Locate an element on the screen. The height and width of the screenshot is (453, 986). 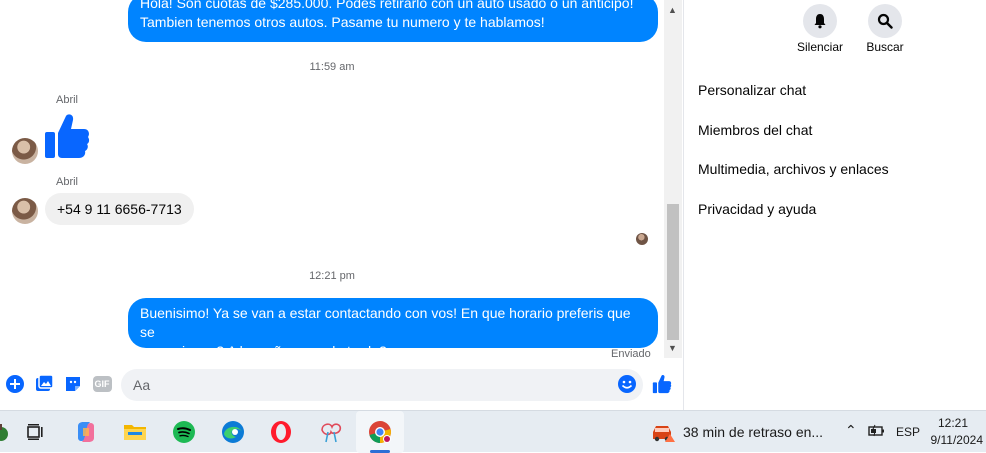
search-label: Buscar is located at coordinates (885, 47).